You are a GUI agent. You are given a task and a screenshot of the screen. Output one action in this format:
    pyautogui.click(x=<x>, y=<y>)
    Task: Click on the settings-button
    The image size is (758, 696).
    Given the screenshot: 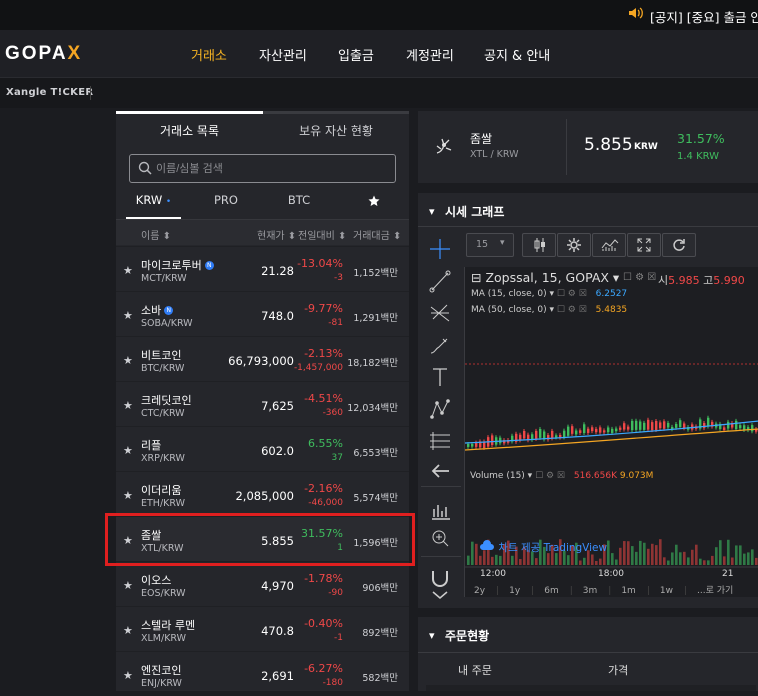 What is the action you would take?
    pyautogui.click(x=574, y=245)
    